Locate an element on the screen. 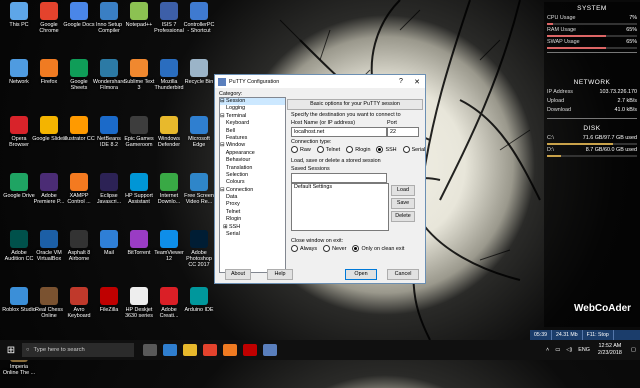 Image resolution: width=640 pixels, height=388 pixels. tree-item: Selection is located at coordinates (252, 175).